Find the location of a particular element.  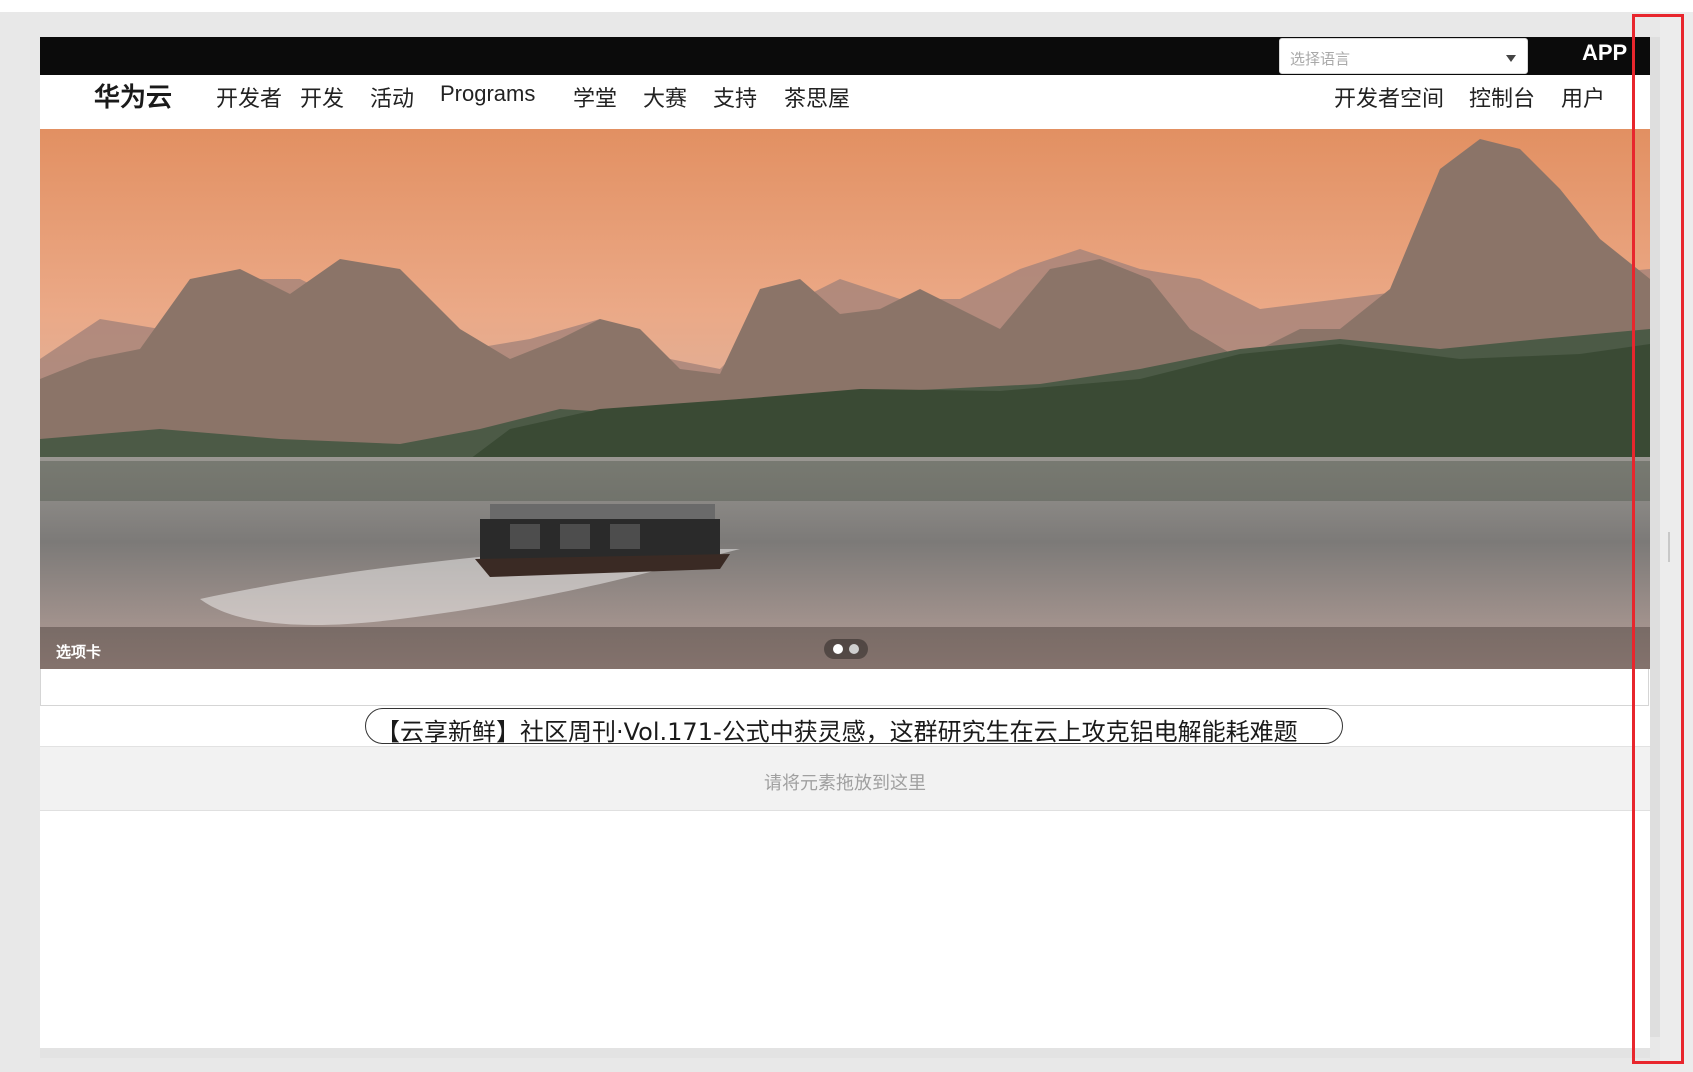

drop-zone: 请将元素拖放到这里 is located at coordinates (845, 779).